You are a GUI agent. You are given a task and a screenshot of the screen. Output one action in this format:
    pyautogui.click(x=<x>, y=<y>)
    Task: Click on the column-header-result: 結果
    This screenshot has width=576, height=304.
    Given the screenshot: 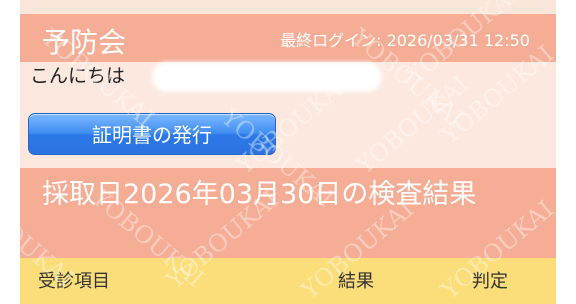 What is the action you would take?
    pyautogui.click(x=356, y=281)
    